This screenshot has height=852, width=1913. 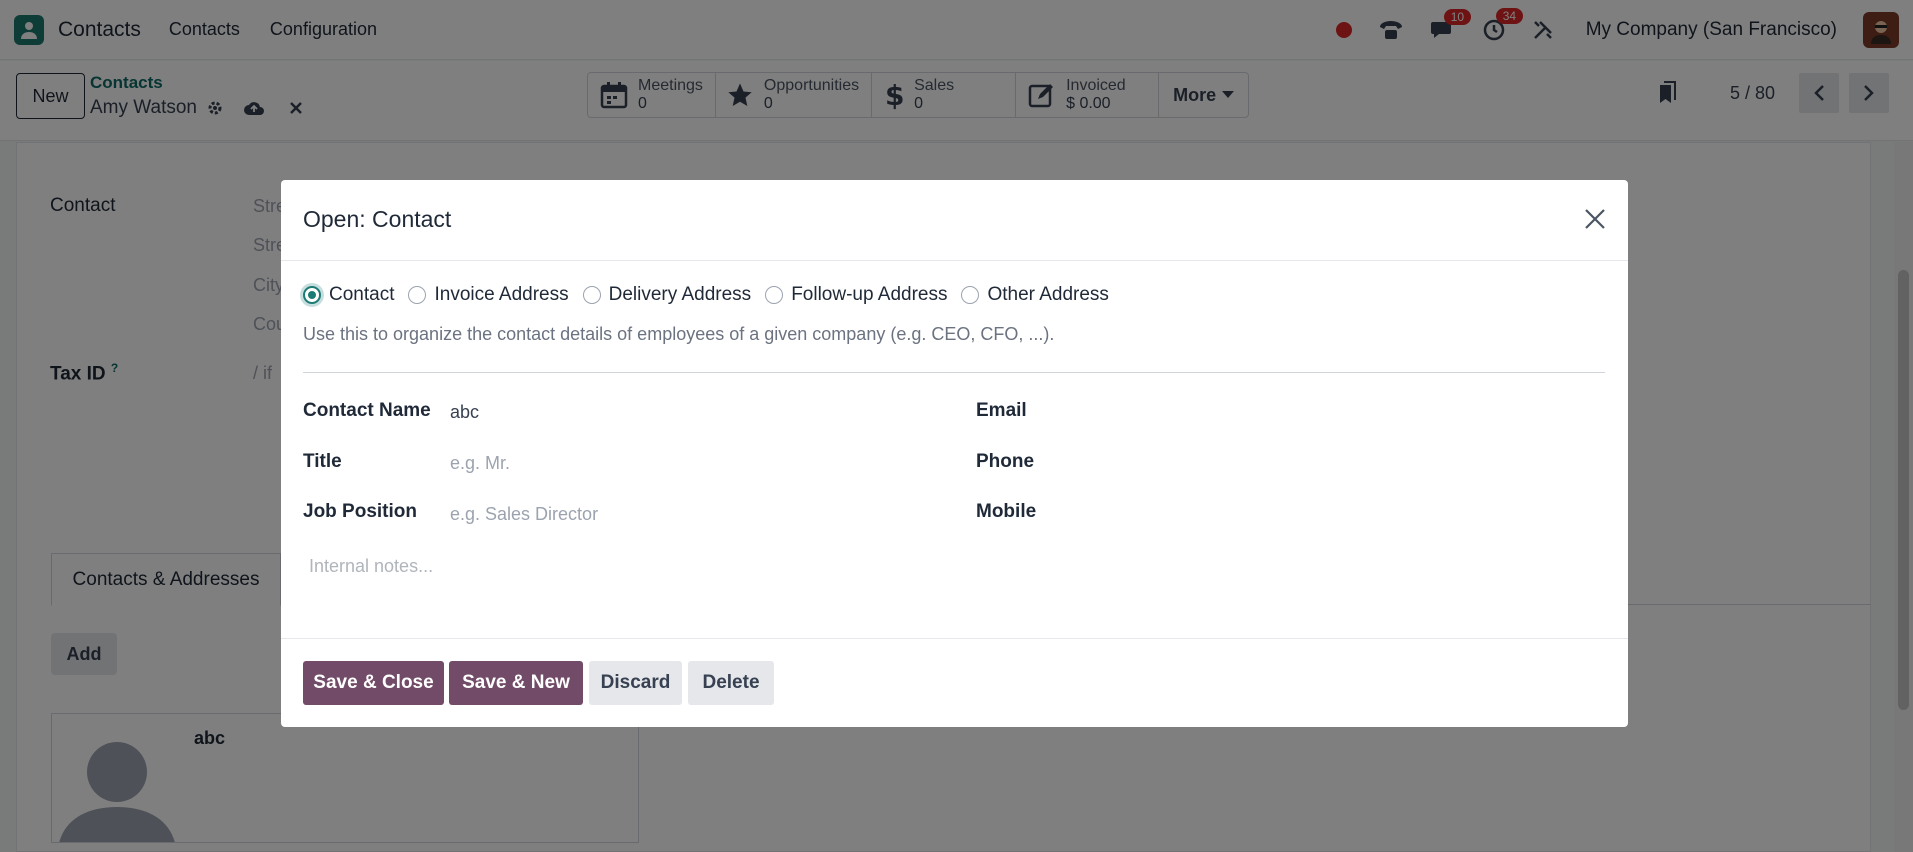 What do you see at coordinates (464, 412) in the screenshot?
I see `contact-name-input: abc` at bounding box center [464, 412].